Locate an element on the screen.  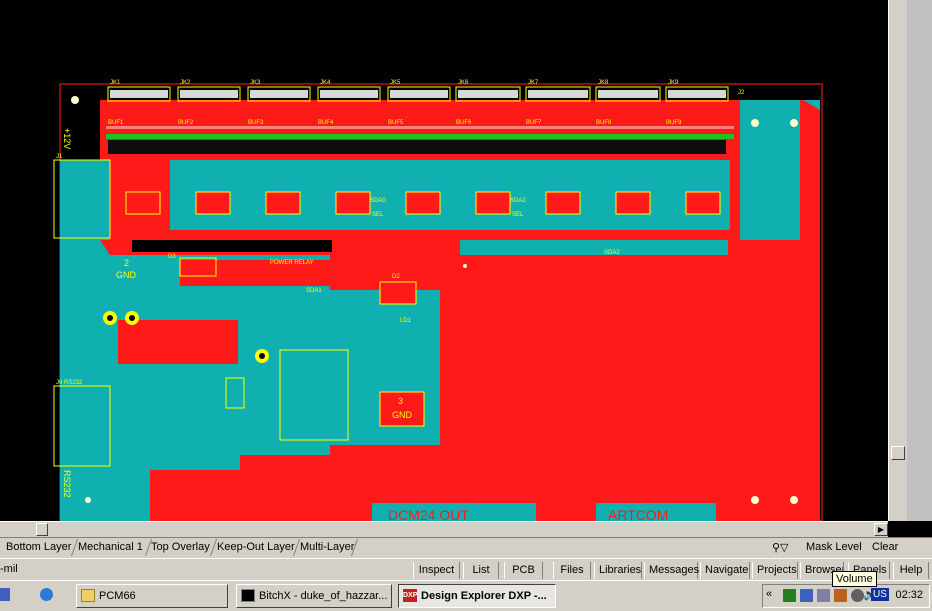
tray-network-icon is located at coordinates (806, 595).